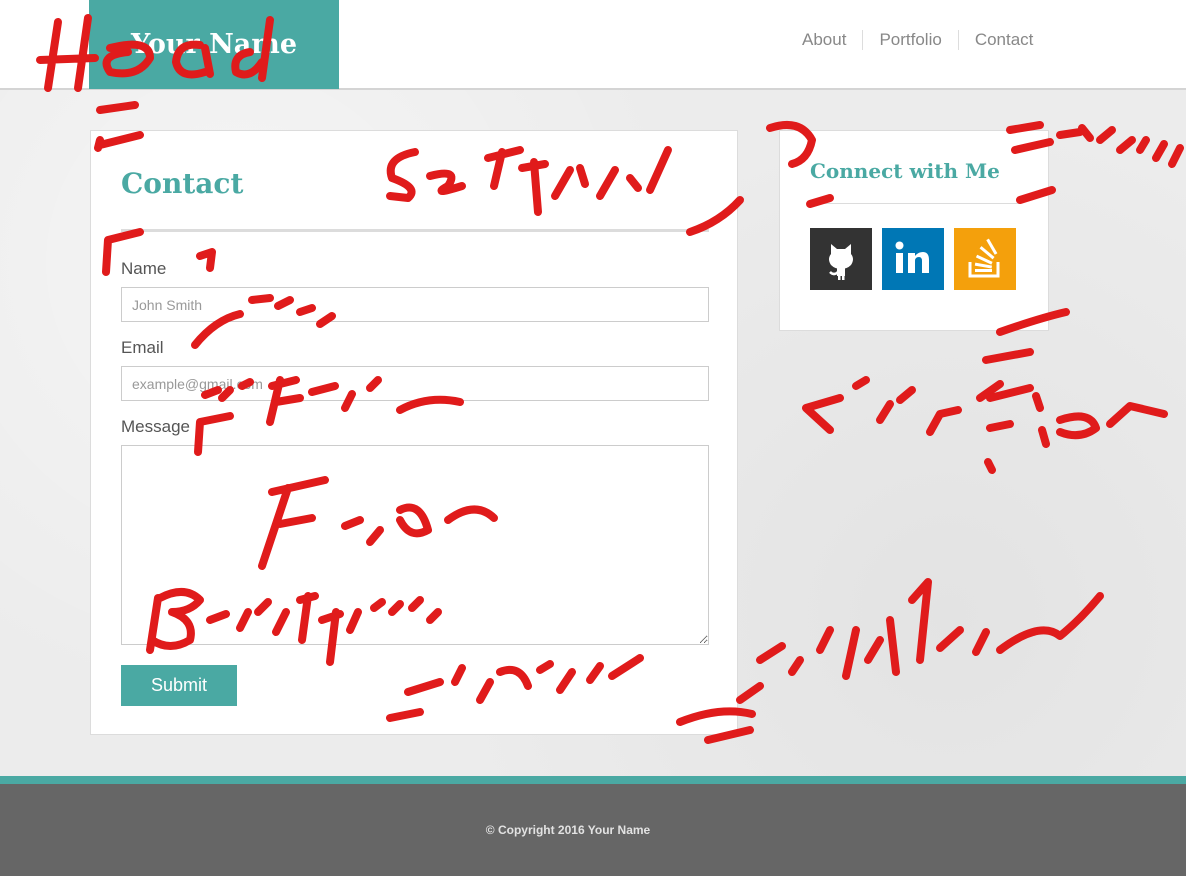 This screenshot has width=1186, height=876. What do you see at coordinates (214, 44) in the screenshot?
I see `brand-logo: Your Name` at bounding box center [214, 44].